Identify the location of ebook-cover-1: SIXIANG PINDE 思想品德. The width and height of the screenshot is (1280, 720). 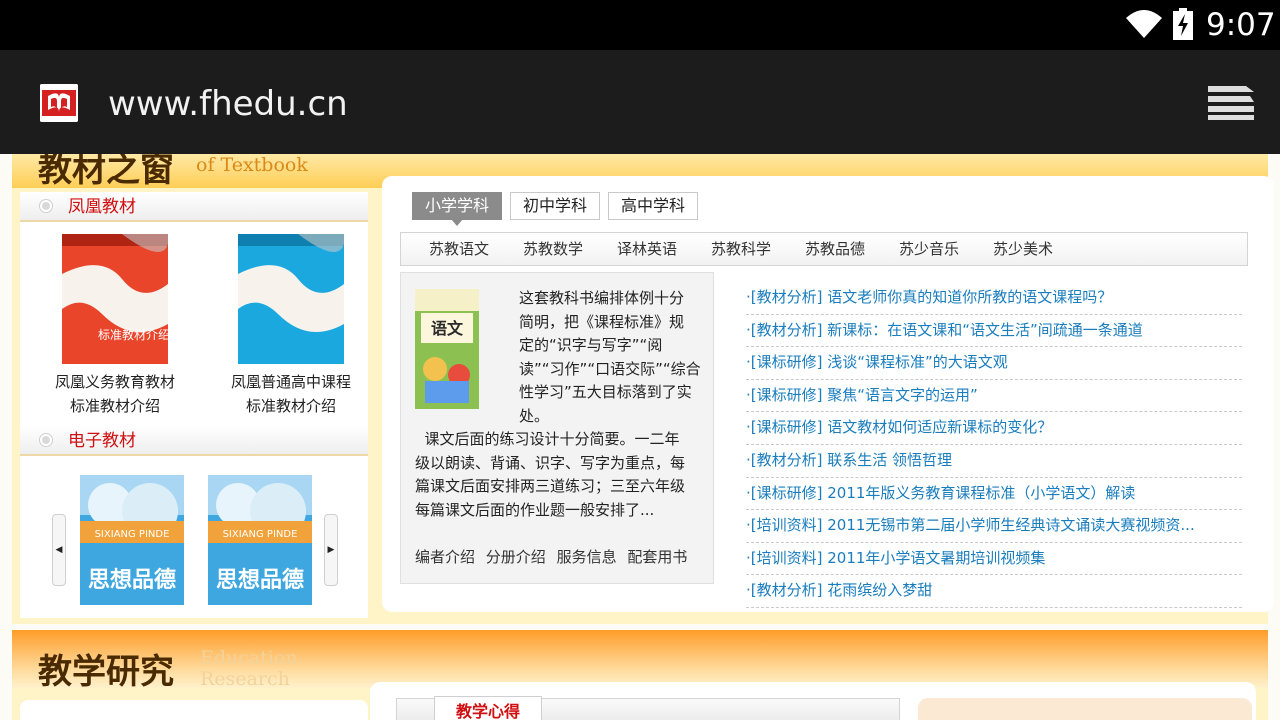
(132, 540).